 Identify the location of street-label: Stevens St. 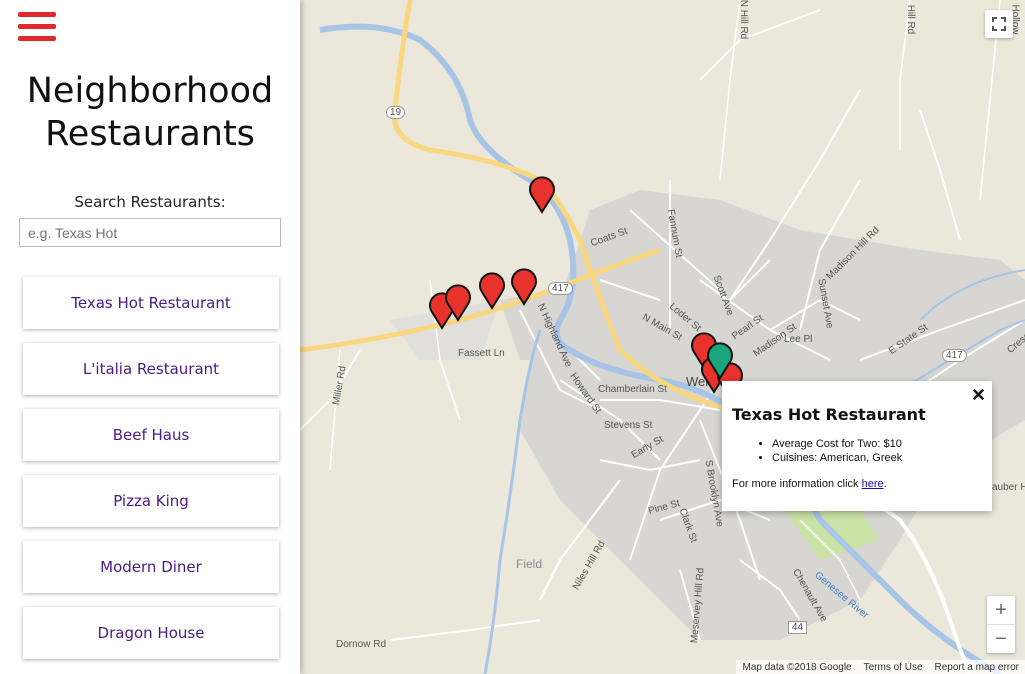
(628, 425).